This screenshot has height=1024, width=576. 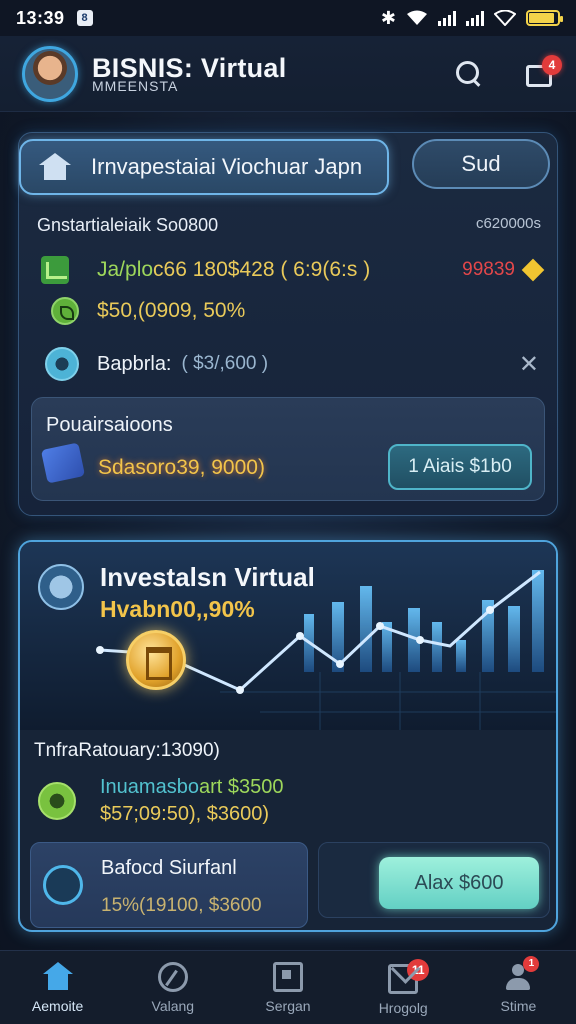 I want to click on panel-action-button: 1 Aiais $1b0, so click(x=460, y=467).